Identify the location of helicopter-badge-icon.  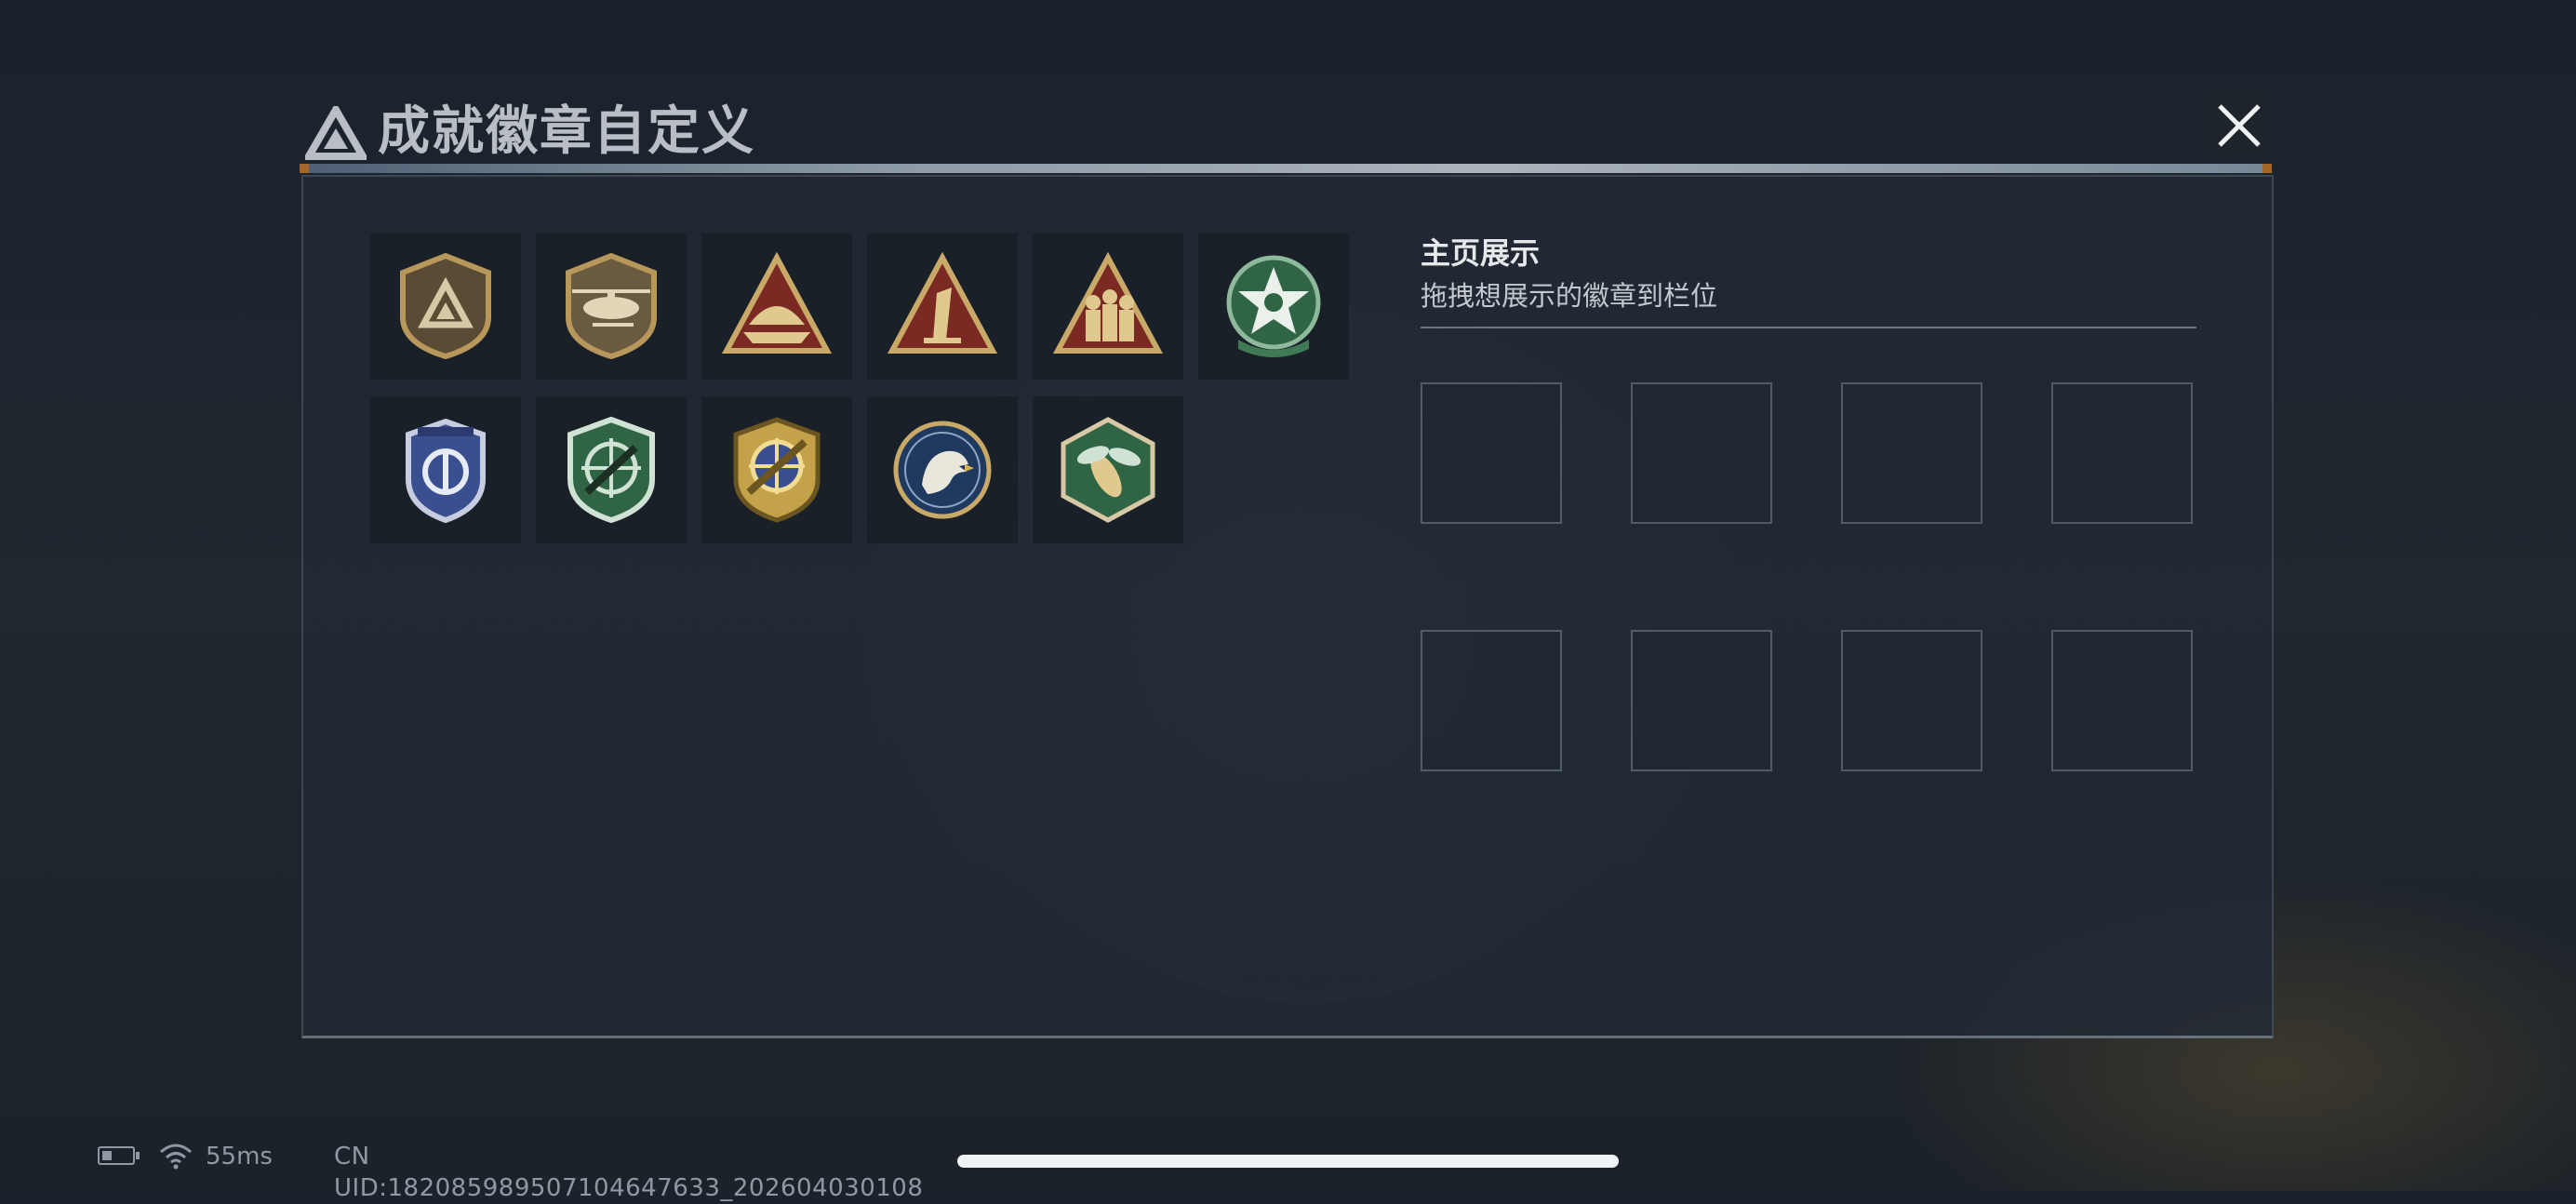
(611, 306).